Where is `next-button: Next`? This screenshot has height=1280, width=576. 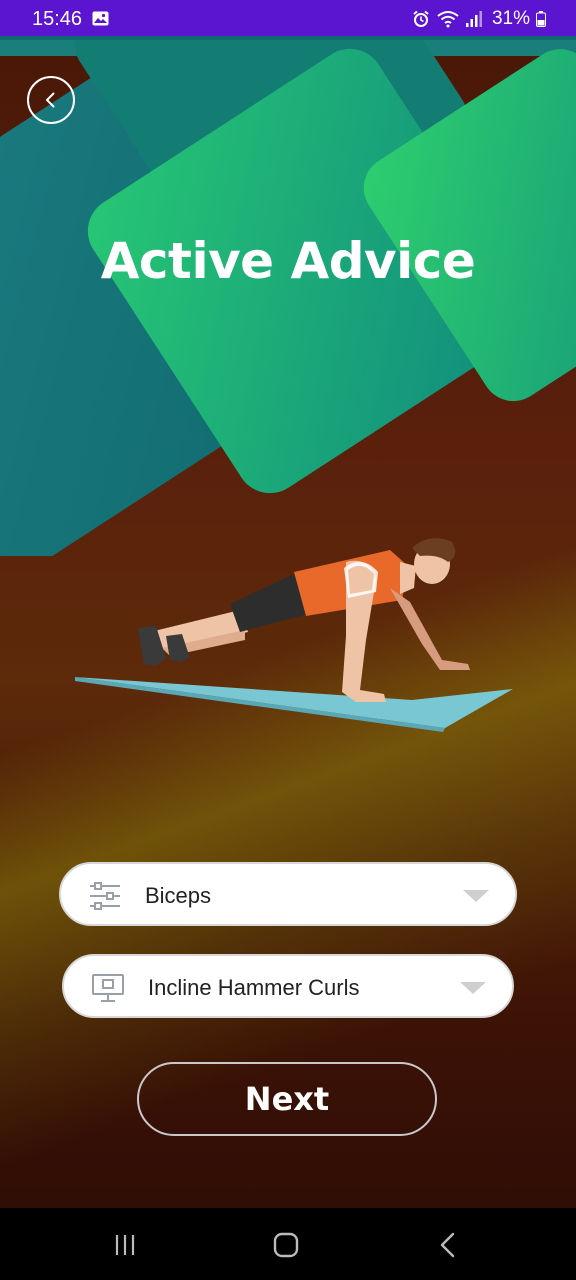
next-button: Next is located at coordinates (287, 1099).